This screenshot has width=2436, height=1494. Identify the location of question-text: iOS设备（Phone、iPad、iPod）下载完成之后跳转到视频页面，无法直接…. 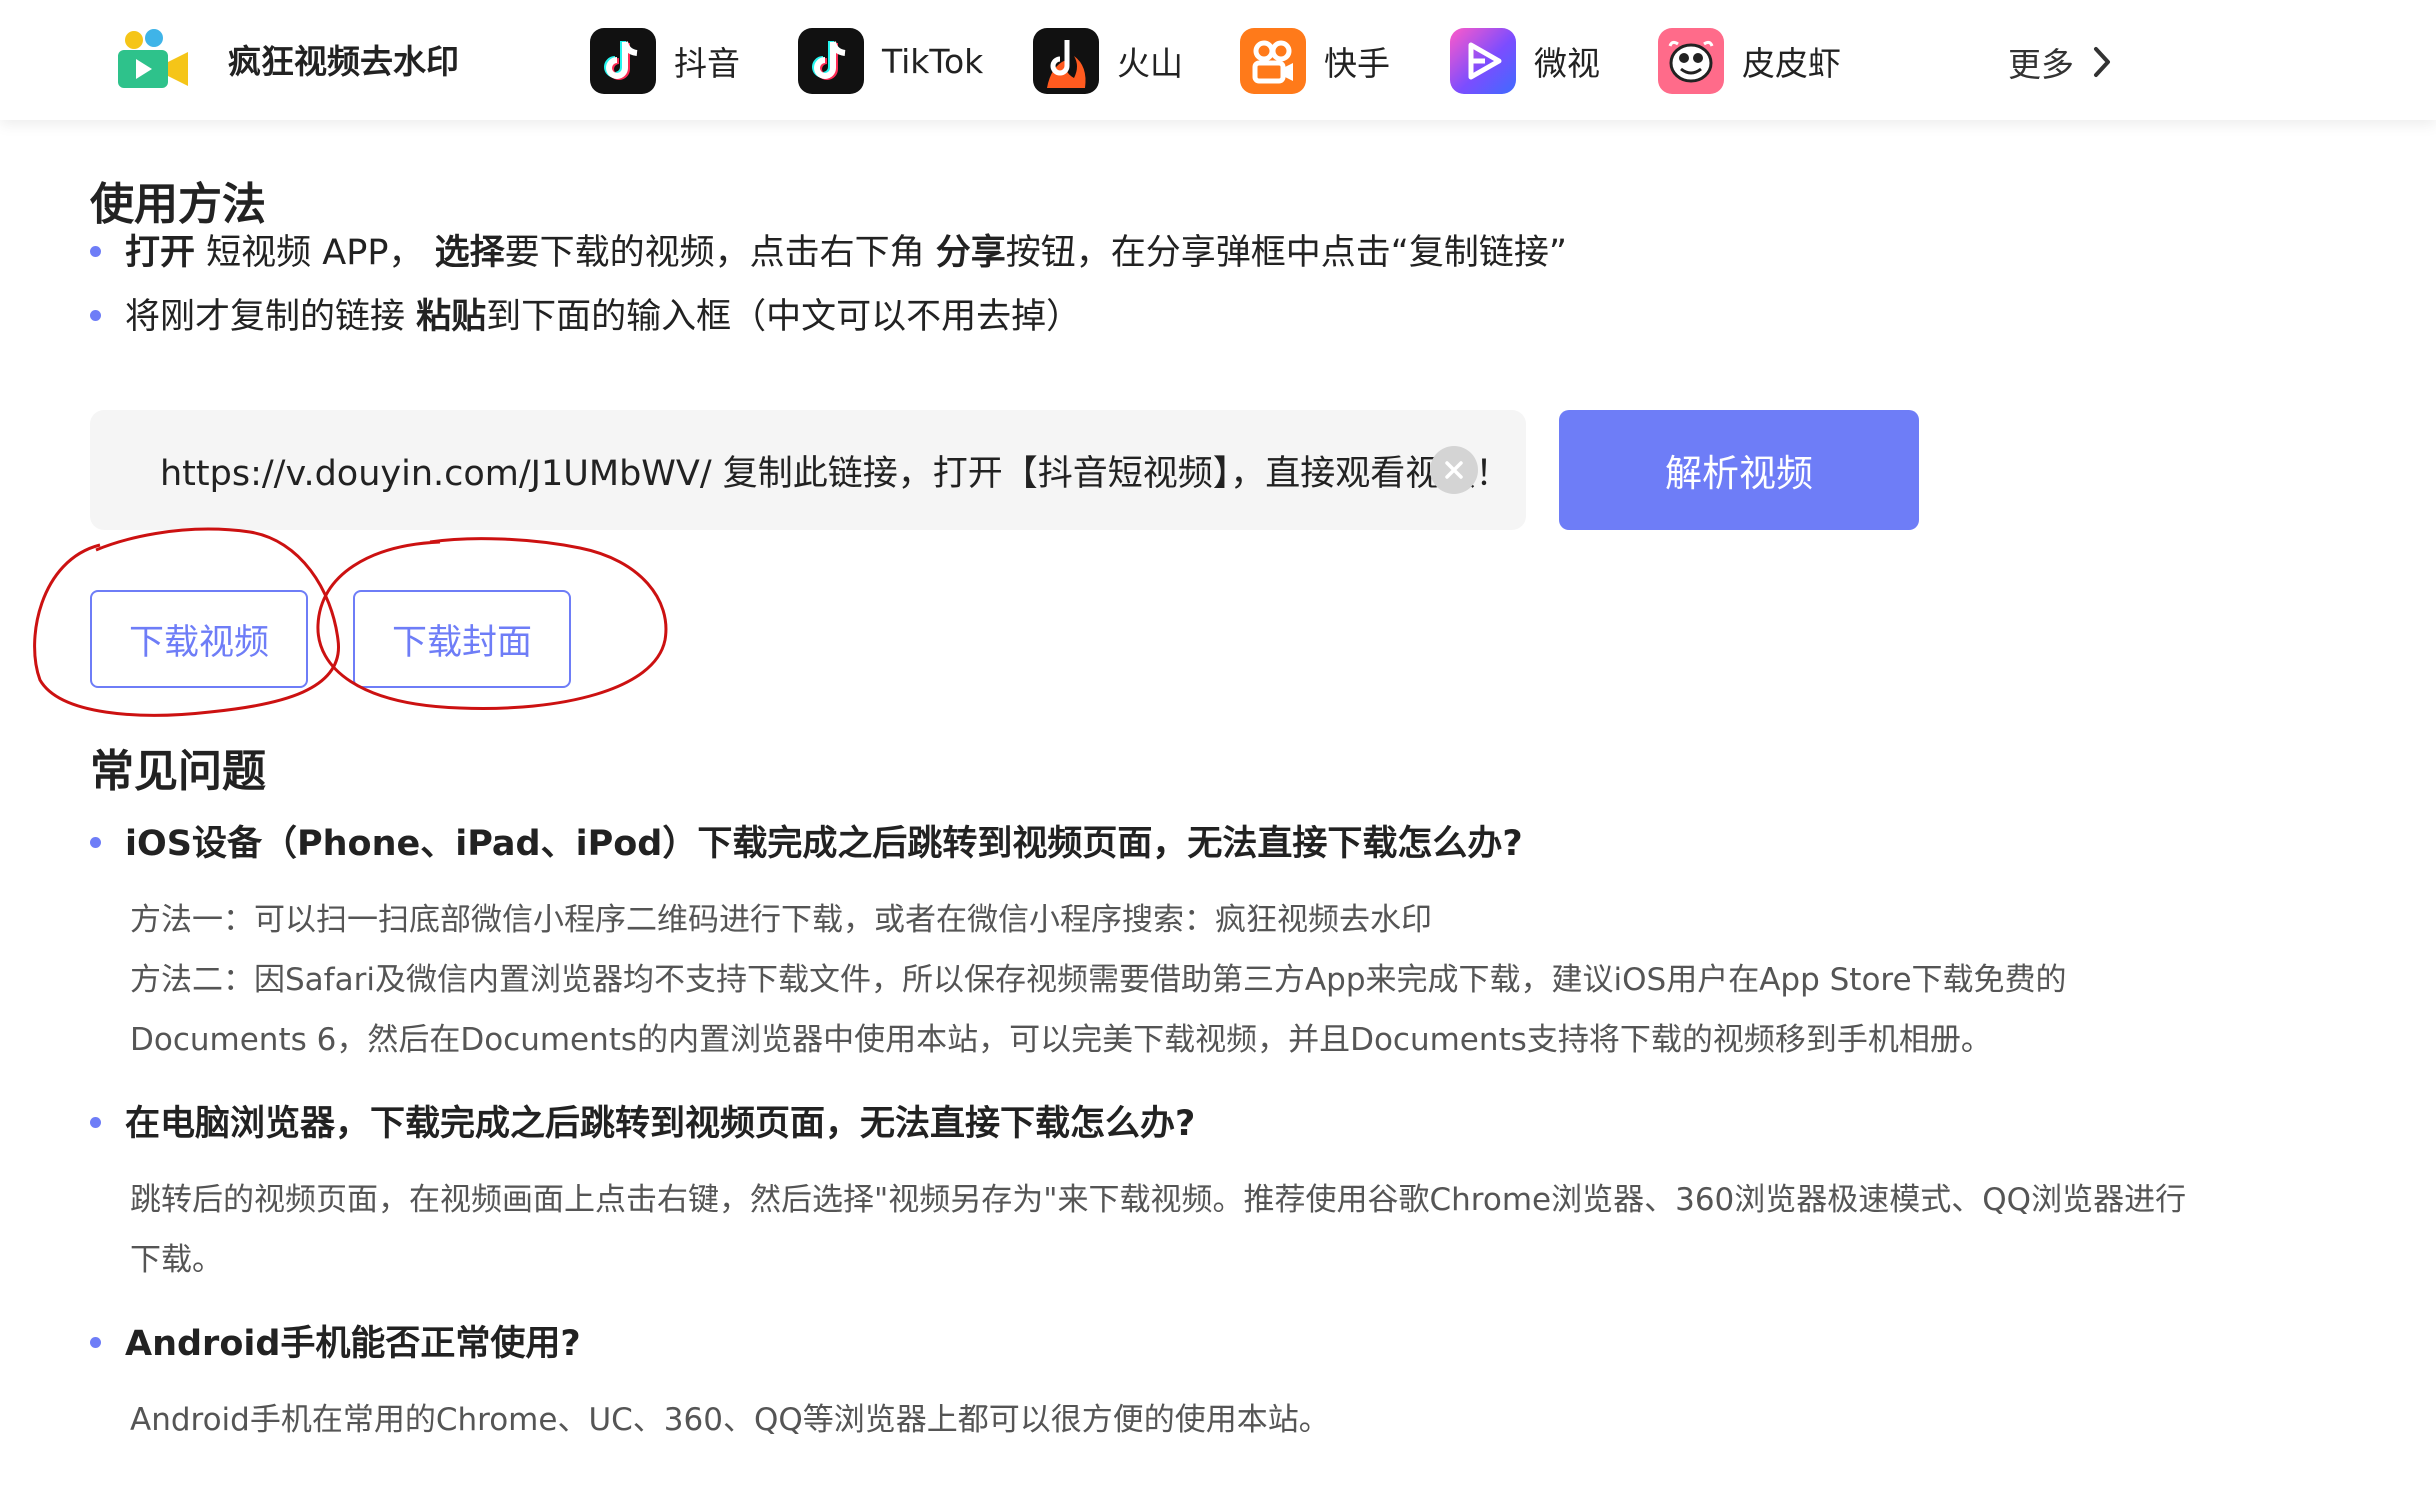
(824, 844).